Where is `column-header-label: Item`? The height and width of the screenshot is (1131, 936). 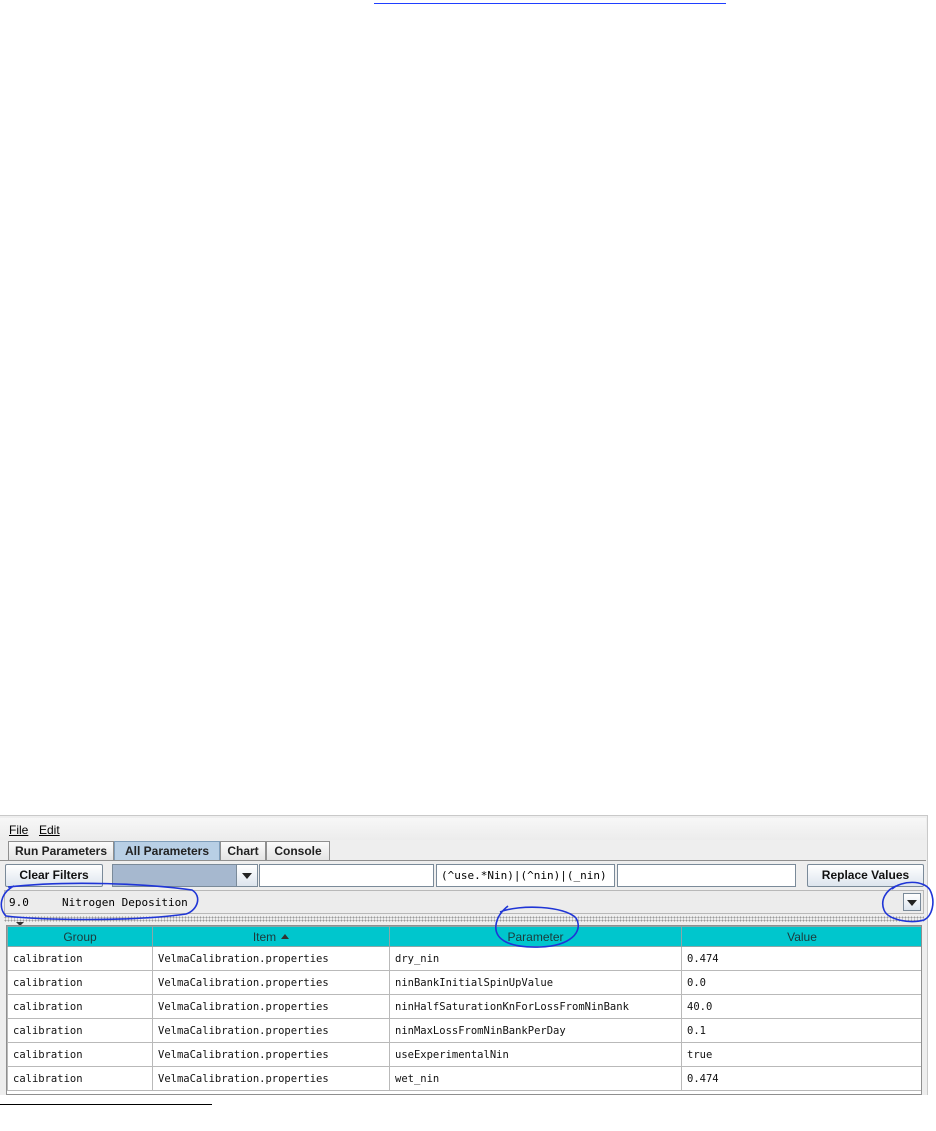
column-header-label: Item is located at coordinates (264, 936).